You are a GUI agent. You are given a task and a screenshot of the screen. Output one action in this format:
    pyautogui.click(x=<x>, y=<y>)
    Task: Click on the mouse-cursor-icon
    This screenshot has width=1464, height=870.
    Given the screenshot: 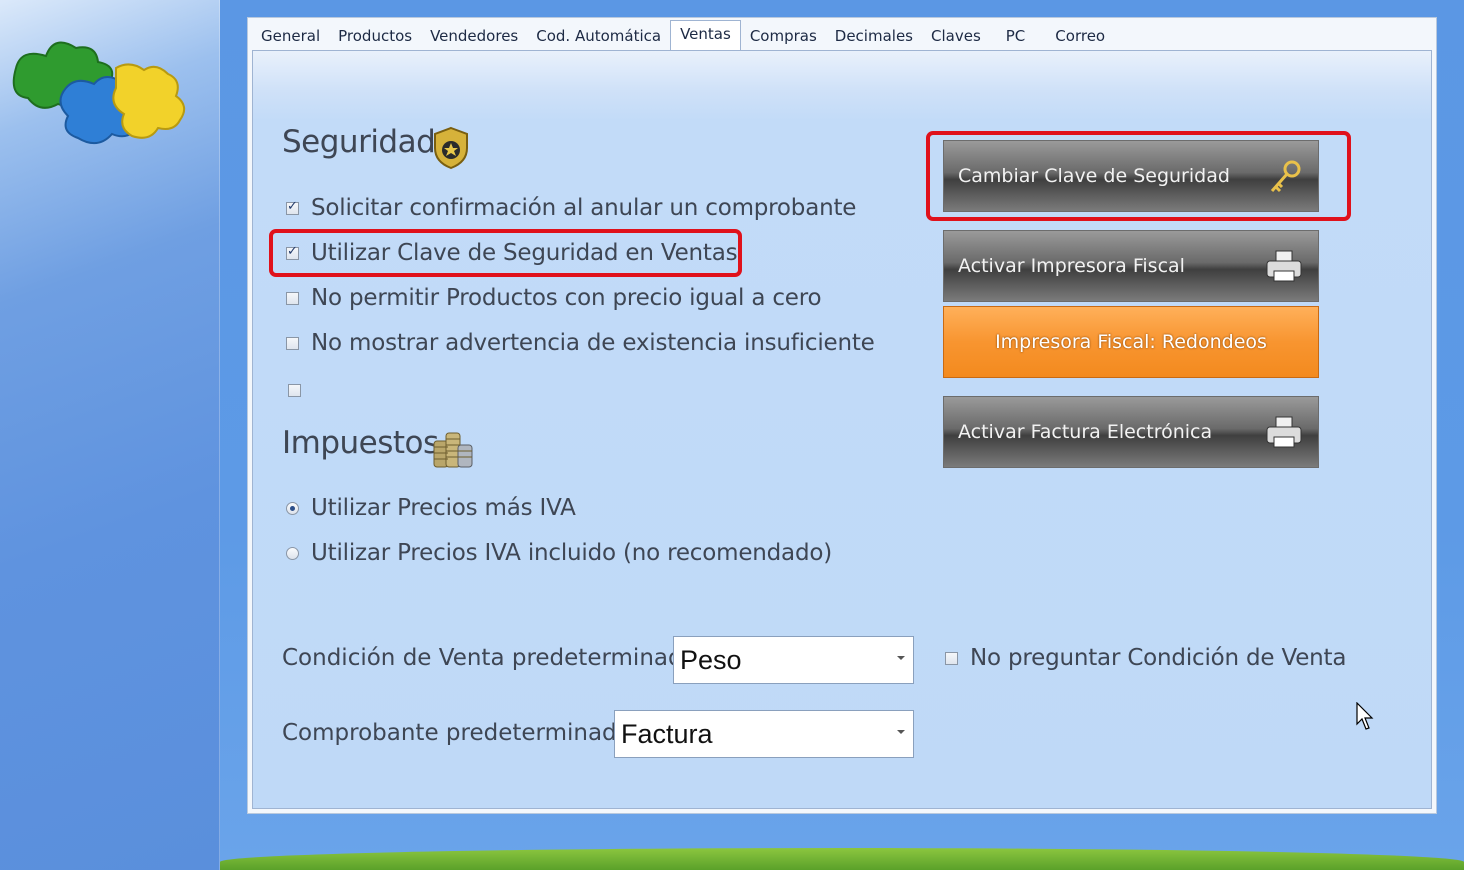 What is the action you would take?
    pyautogui.click(x=1365, y=716)
    